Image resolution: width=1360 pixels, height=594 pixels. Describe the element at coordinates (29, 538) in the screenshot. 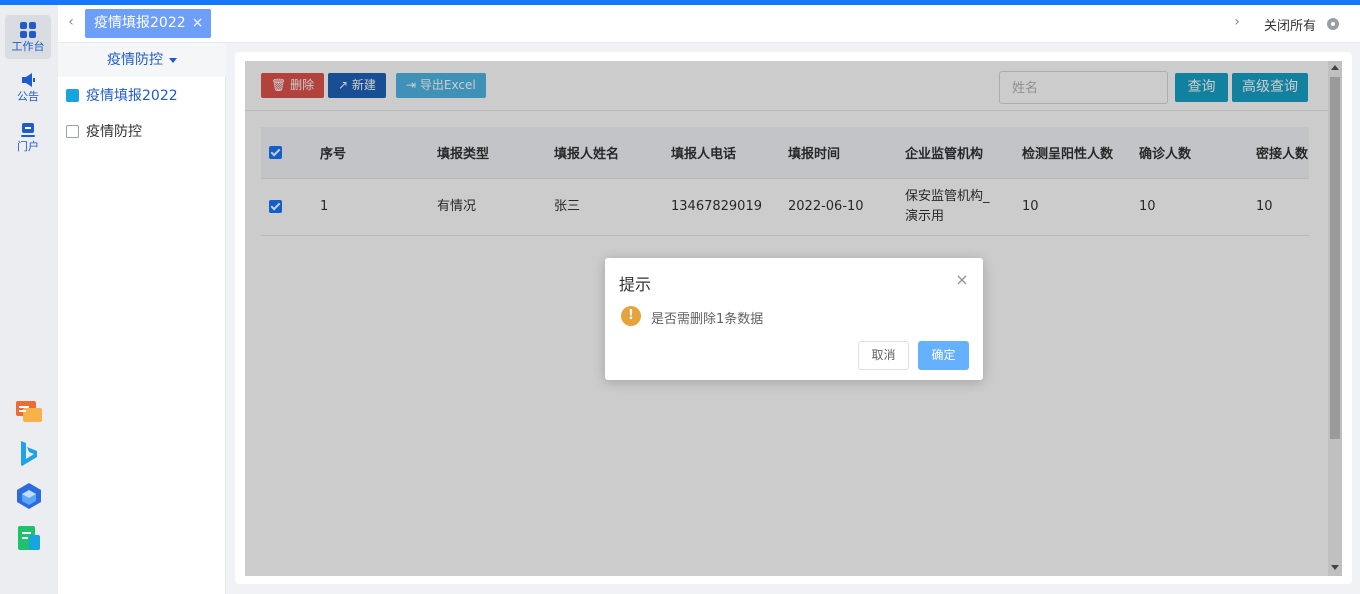

I see `doc-app-icon` at that location.